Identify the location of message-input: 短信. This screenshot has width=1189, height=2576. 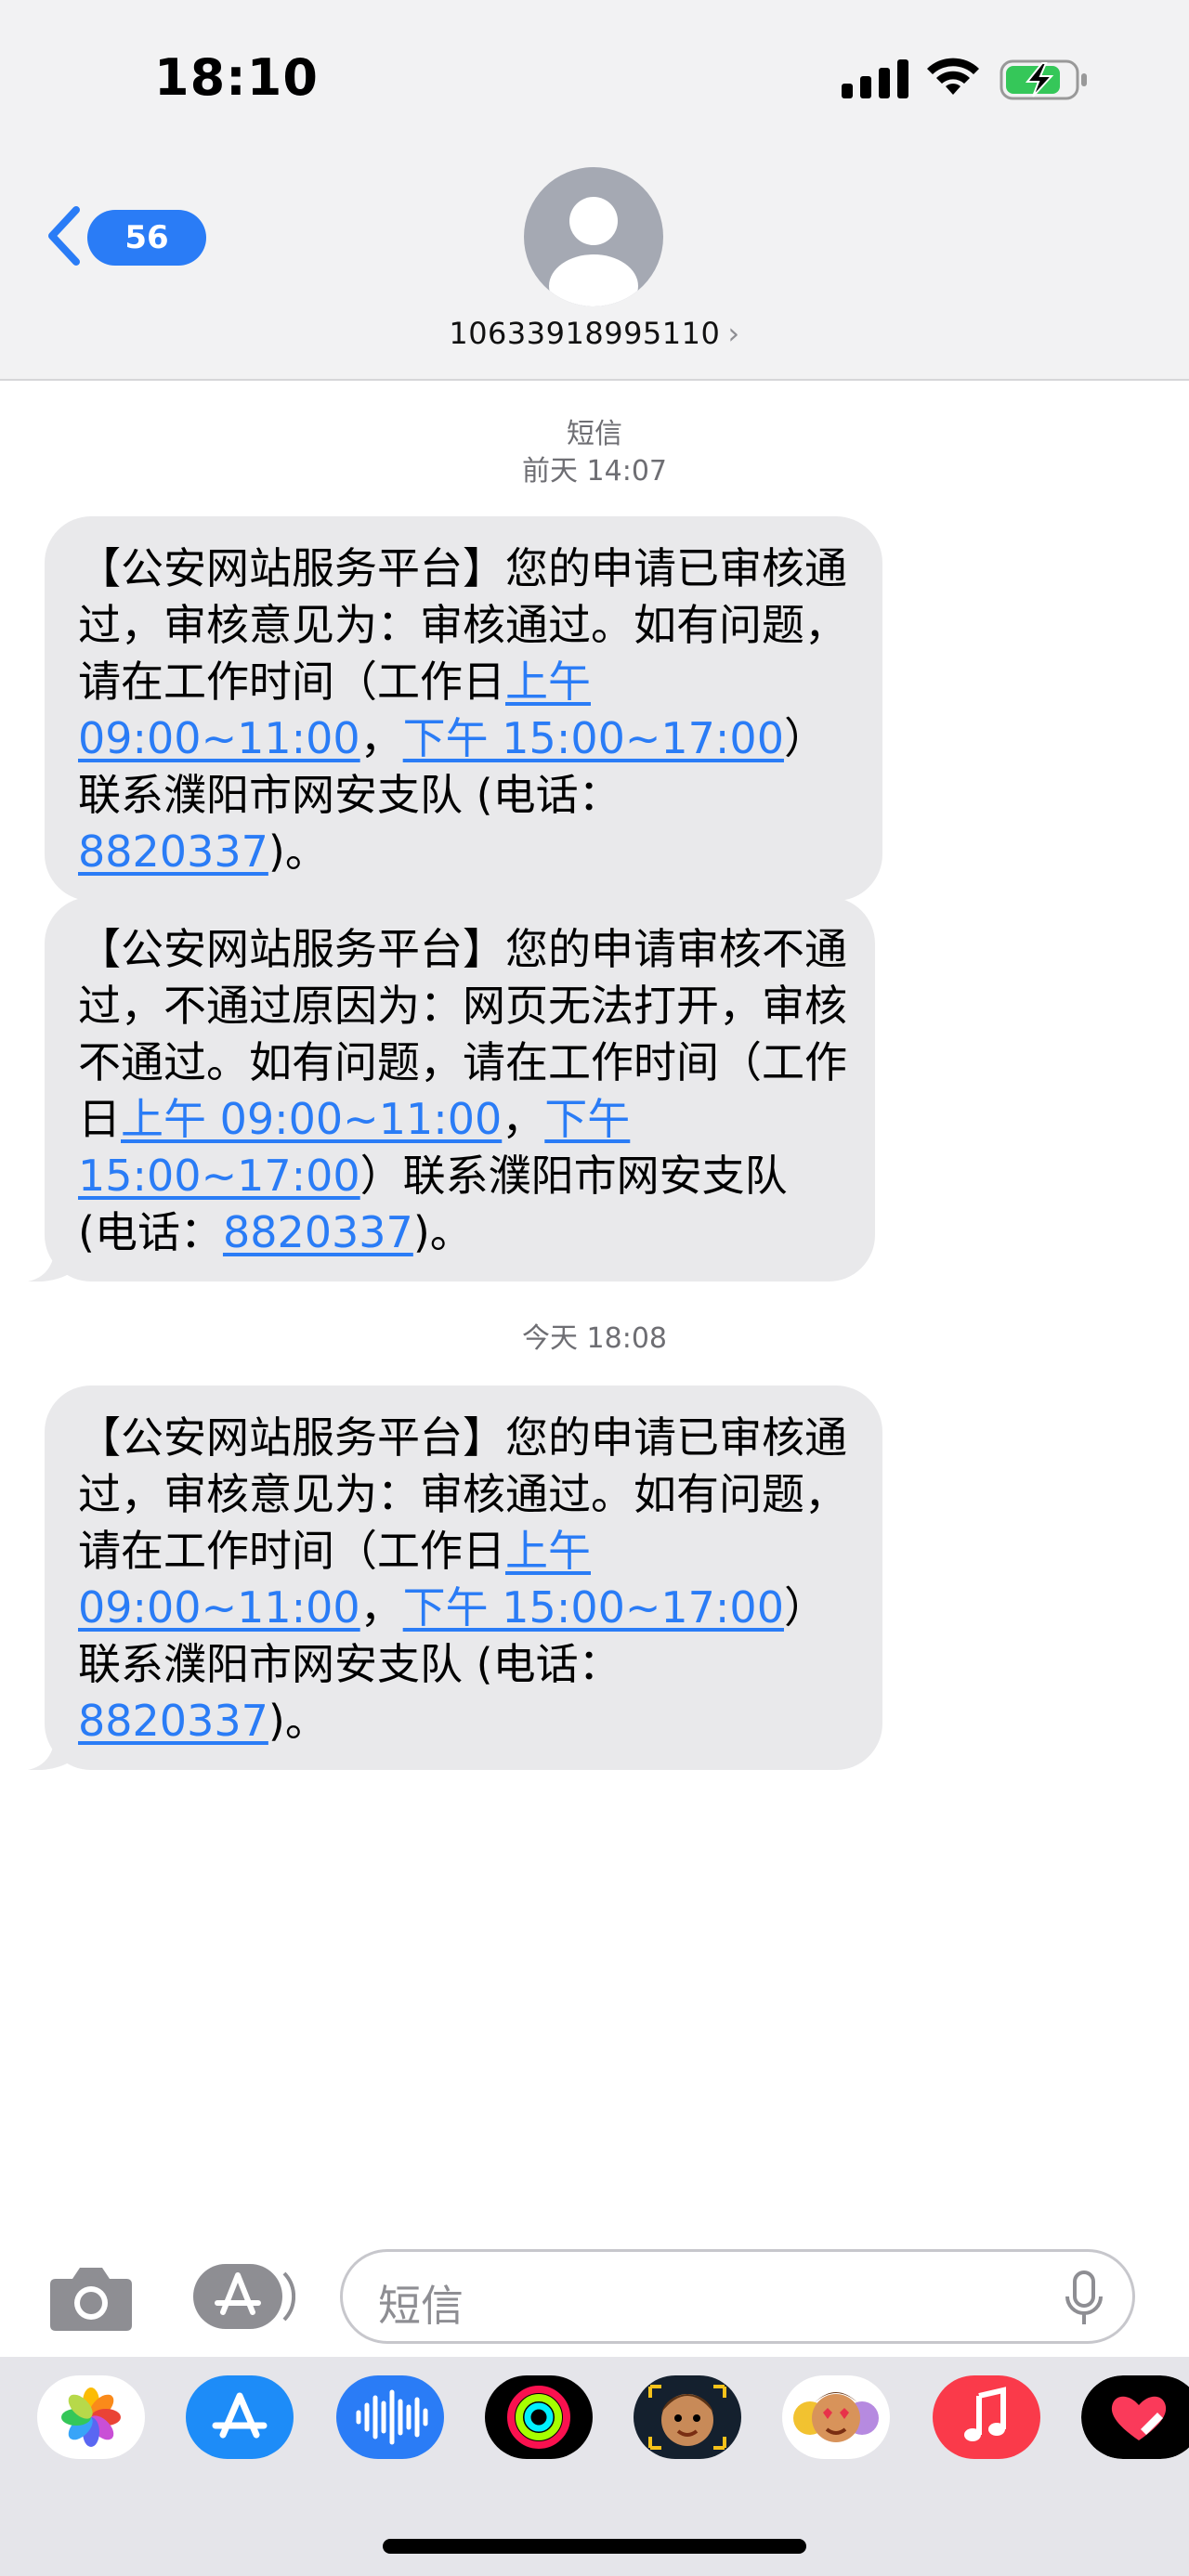
(737, 2296).